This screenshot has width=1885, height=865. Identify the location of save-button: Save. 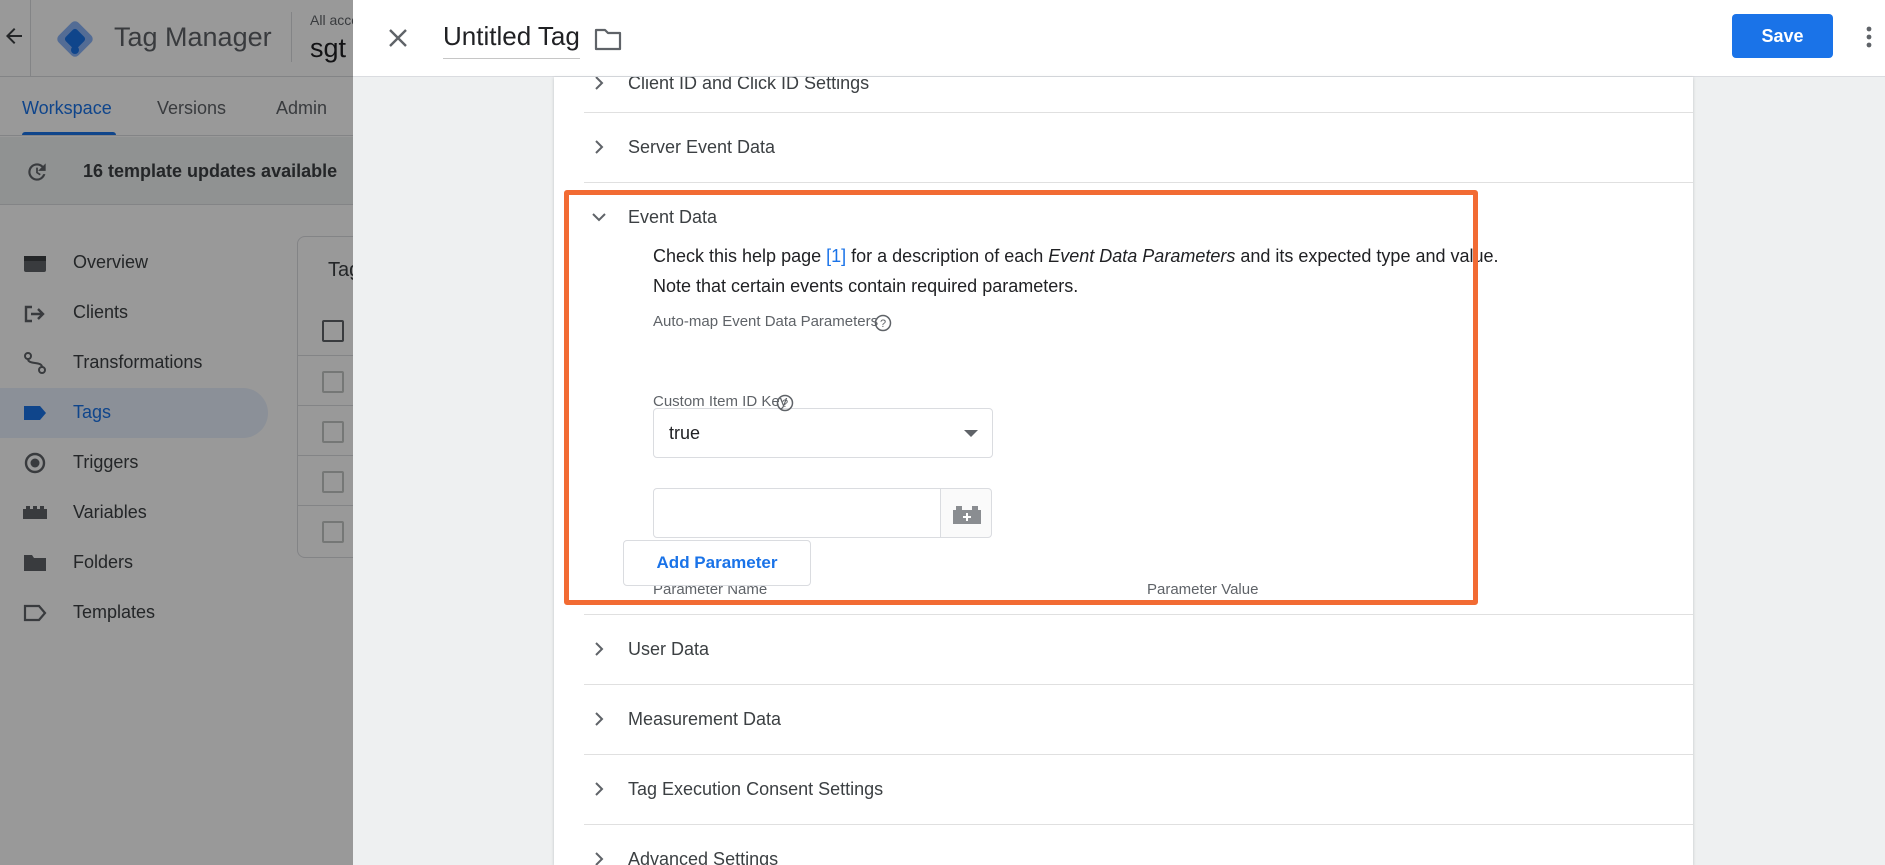
(1782, 36).